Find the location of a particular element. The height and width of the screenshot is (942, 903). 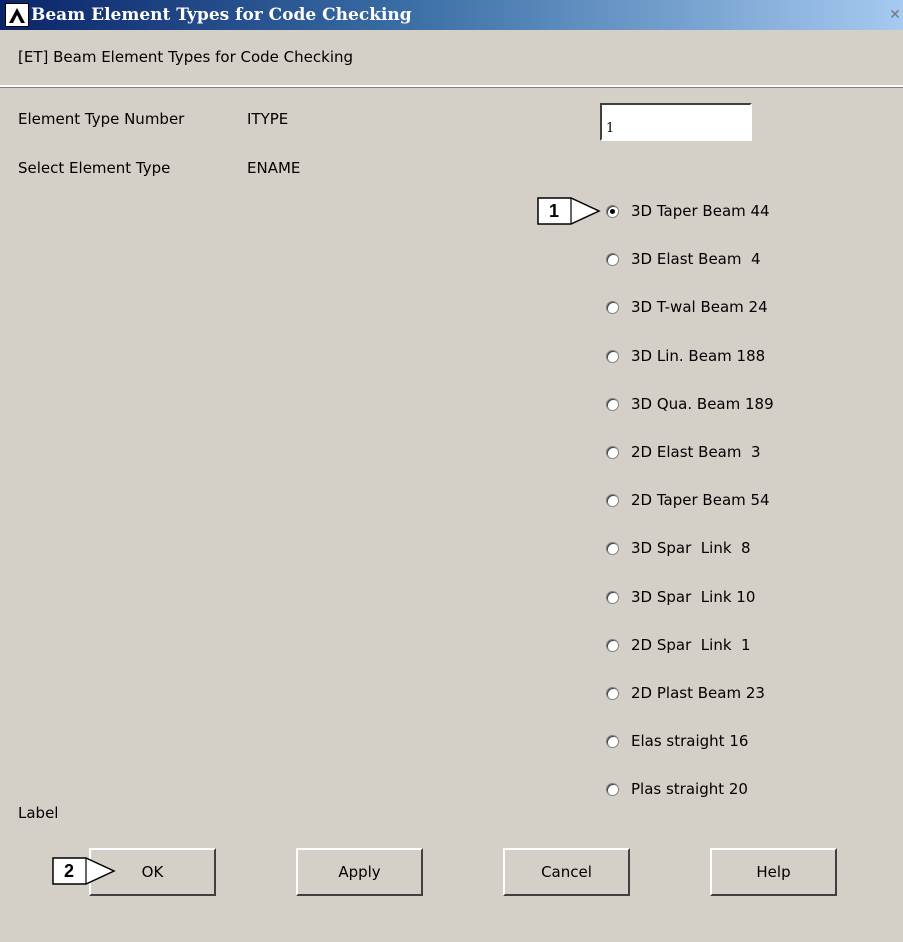

element-type-option: 2D Plast Beam 23 is located at coordinates (685, 693).